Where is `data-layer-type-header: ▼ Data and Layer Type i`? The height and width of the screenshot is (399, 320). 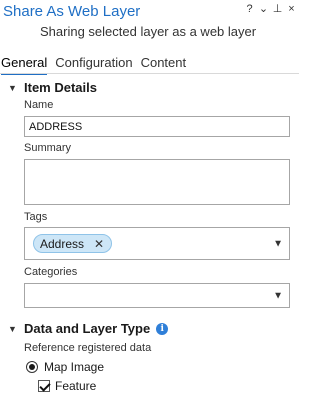
data-layer-type-header: ▼ Data and Layer Type i is located at coordinates (88, 328).